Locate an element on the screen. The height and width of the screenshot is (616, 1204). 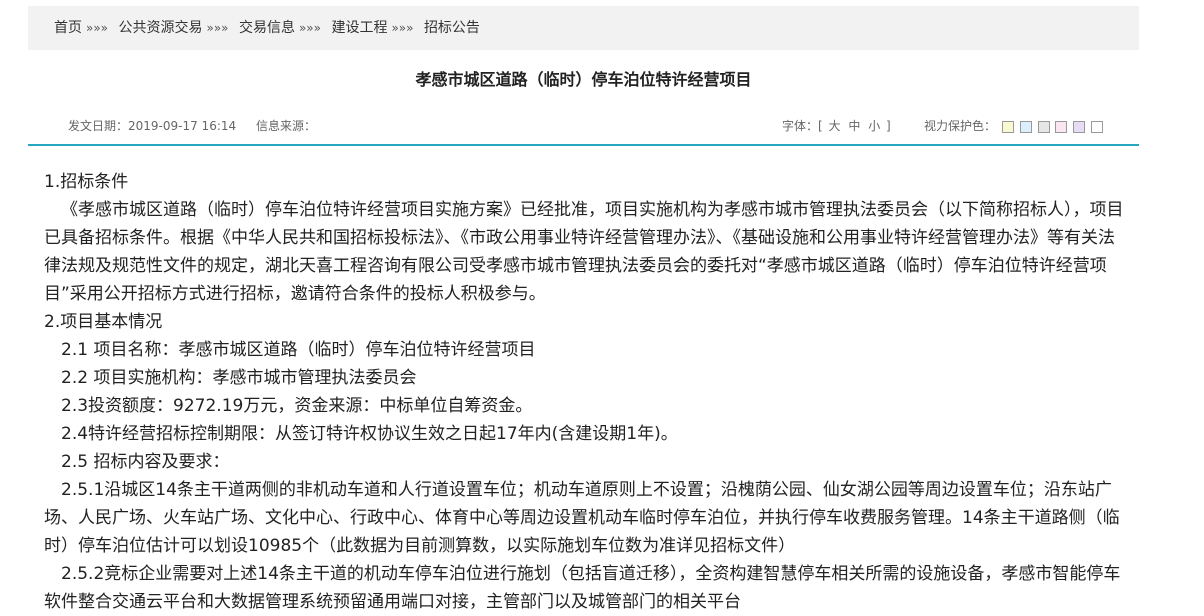
eye-color-blue-swatch is located at coordinates (1025, 126).